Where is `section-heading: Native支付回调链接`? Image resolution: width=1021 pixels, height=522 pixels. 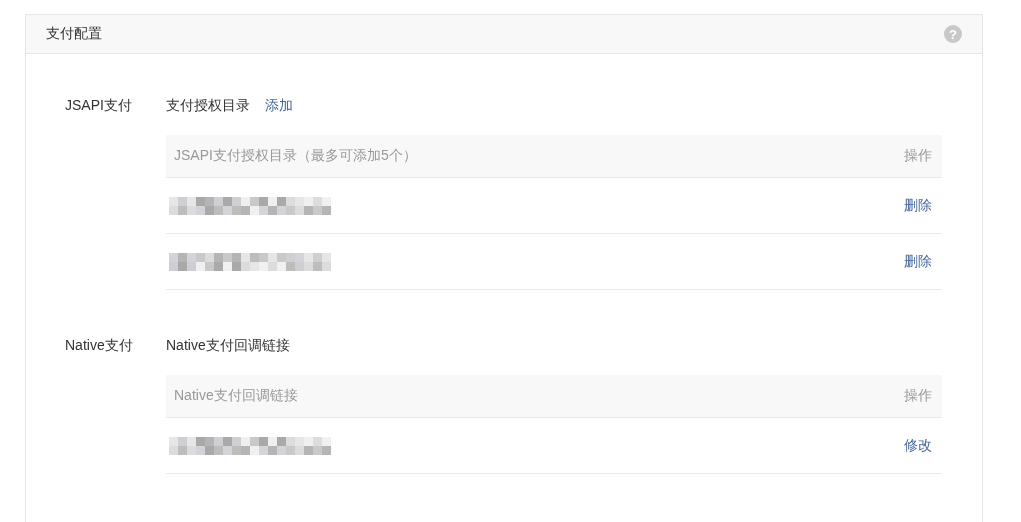
section-heading: Native支付回调链接 is located at coordinates (228, 345).